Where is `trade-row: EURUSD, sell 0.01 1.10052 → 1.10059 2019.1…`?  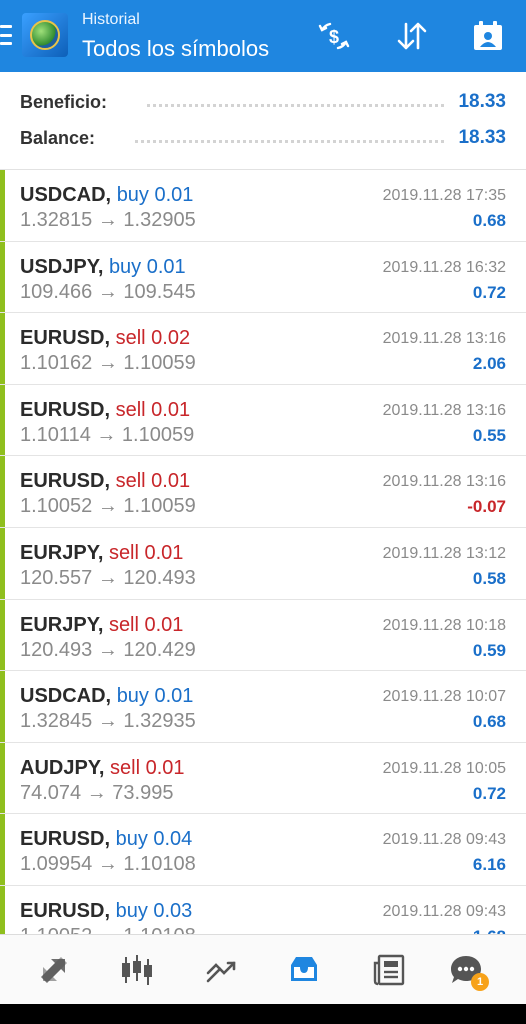
trade-row: EURUSD, sell 0.01 1.10052 → 1.10059 2019.1… is located at coordinates (263, 492).